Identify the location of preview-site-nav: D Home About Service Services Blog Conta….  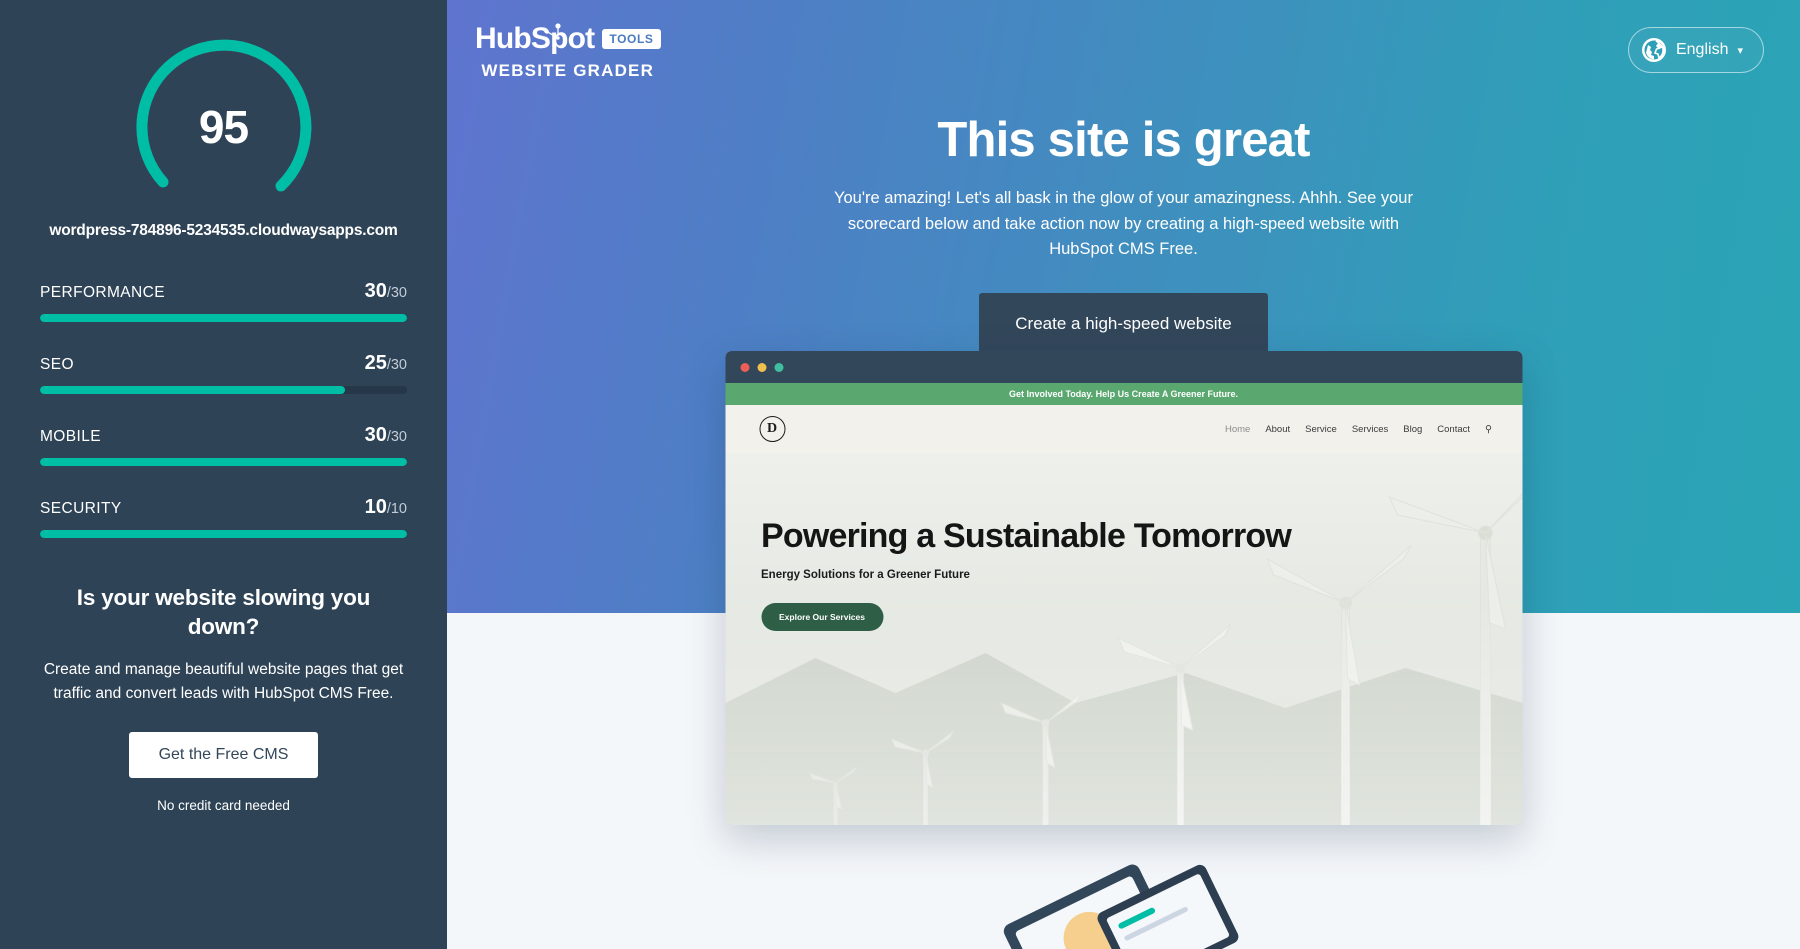
(1123, 429).